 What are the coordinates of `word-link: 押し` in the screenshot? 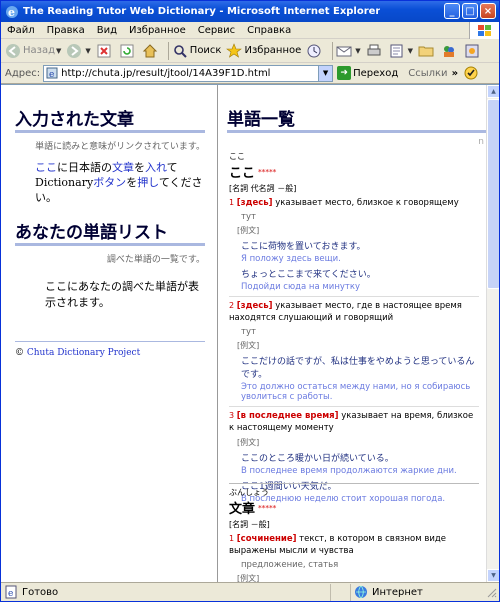 It's located at (148, 182).